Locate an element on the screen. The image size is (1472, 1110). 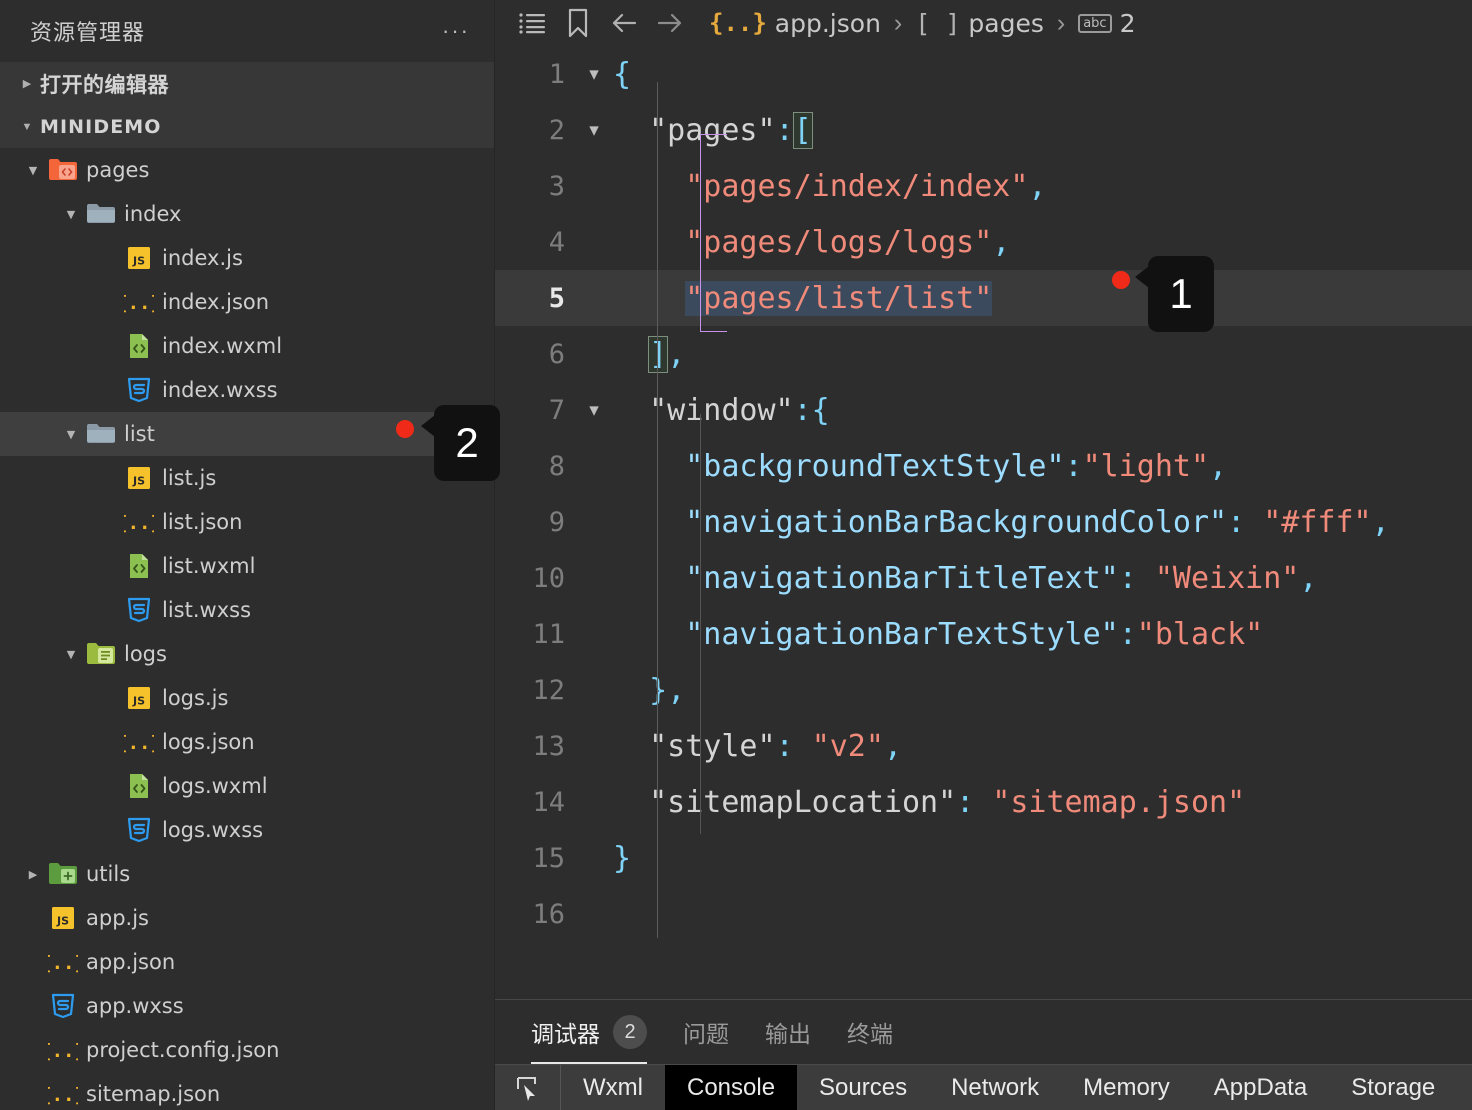
bookmark-icon is located at coordinates (578, 23).